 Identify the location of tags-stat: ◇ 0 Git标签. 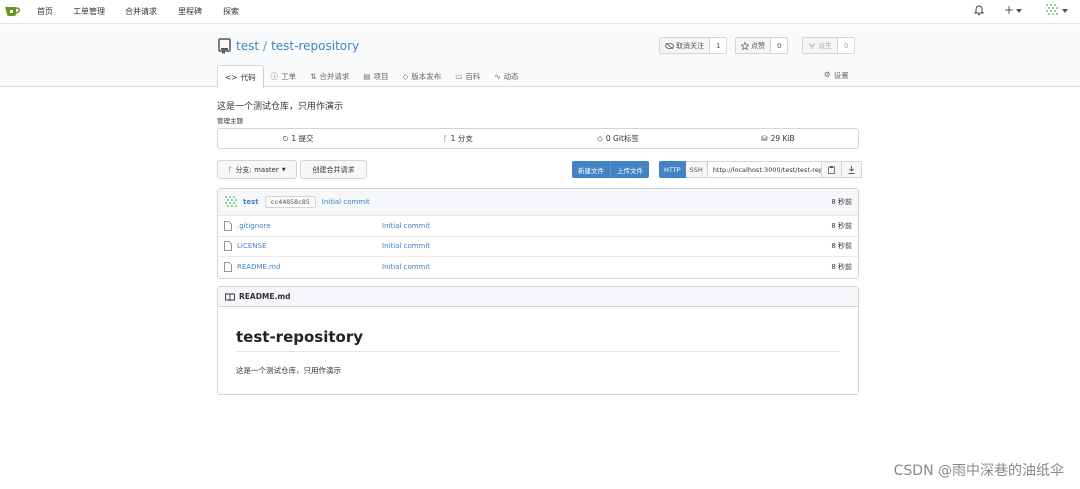
(618, 138).